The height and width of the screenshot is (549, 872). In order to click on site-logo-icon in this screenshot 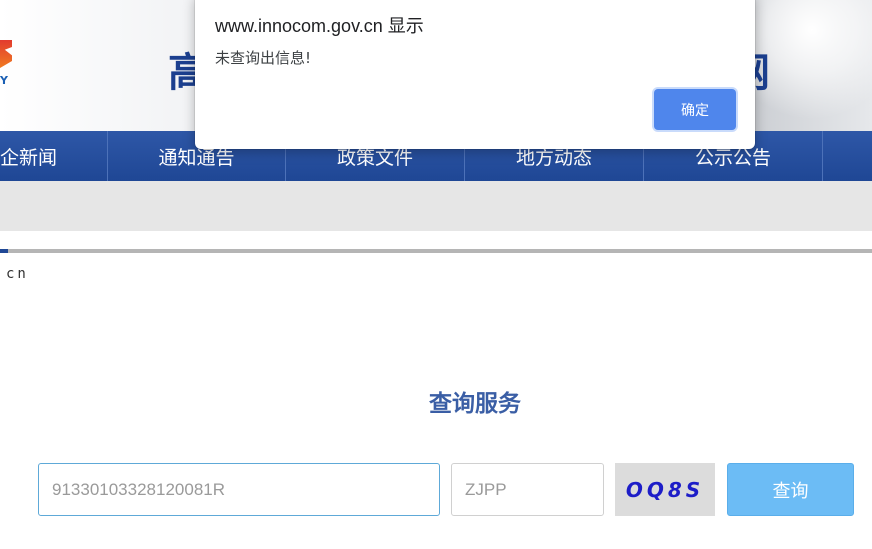, I will do `click(6, 54)`.